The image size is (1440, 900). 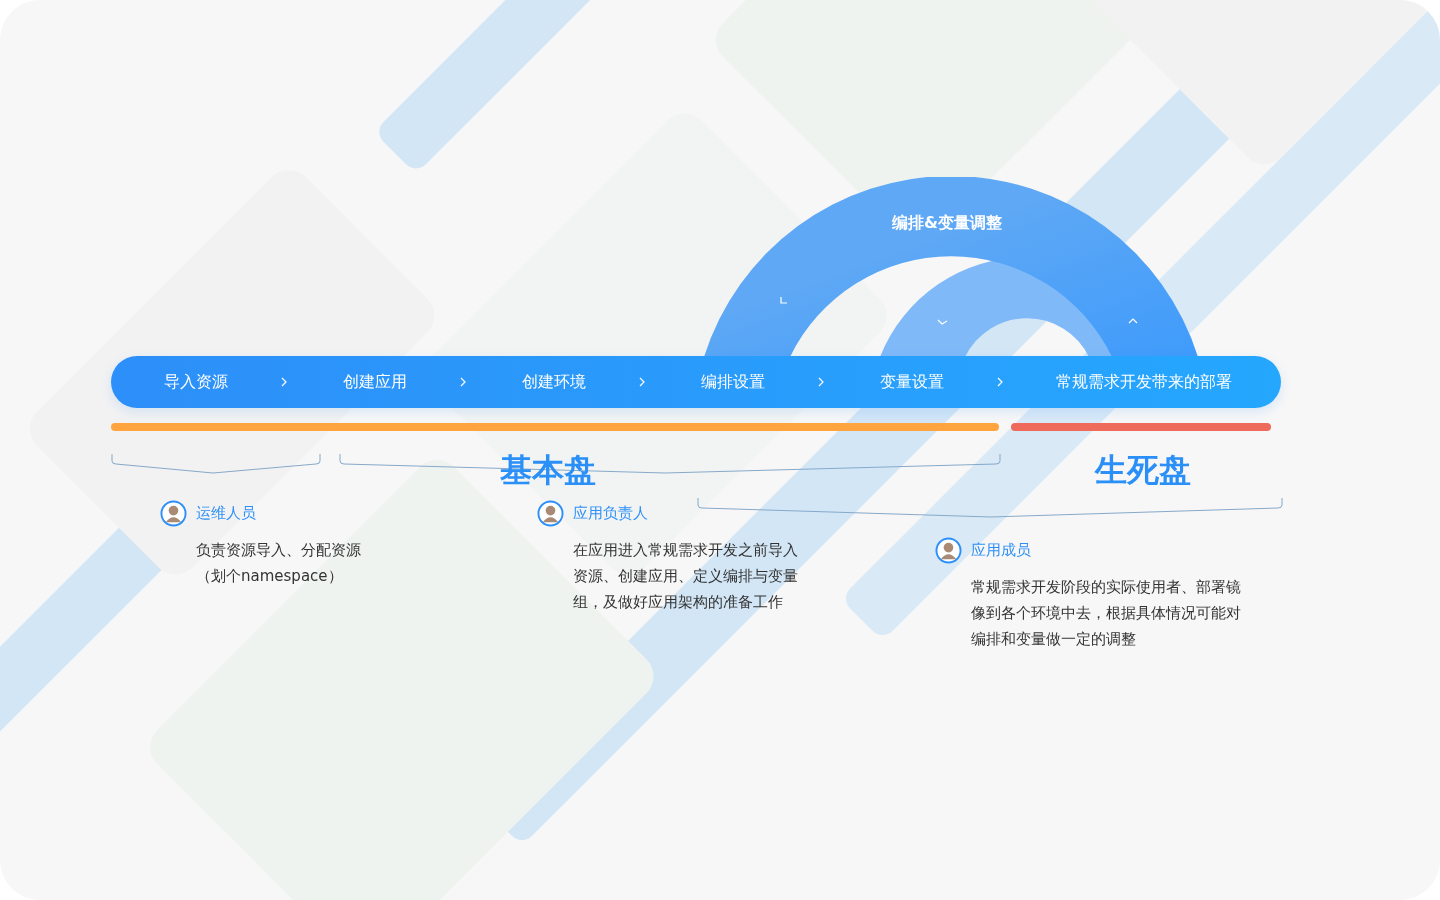 I want to click on role-description: 常规需求开发阶段的实际使用者、部署镜, so click(x=1106, y=587).